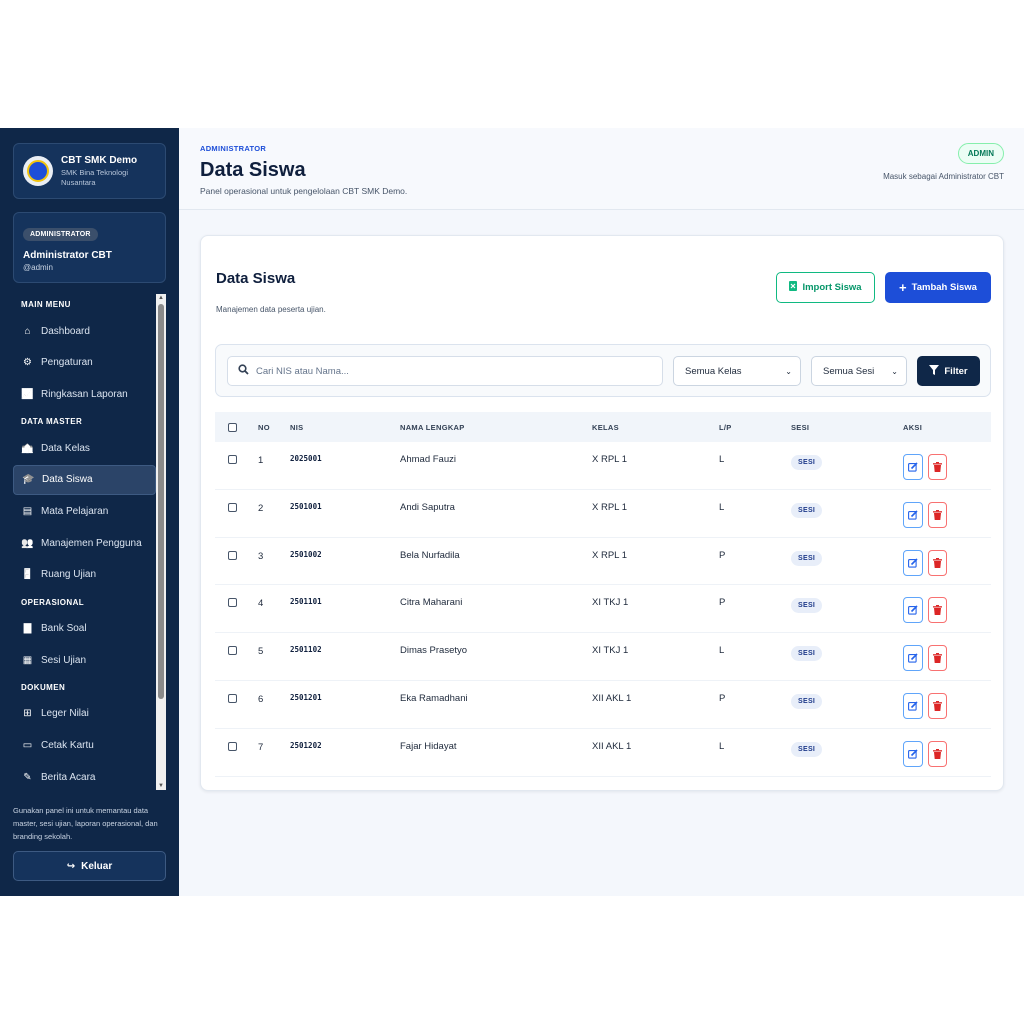 The width and height of the screenshot is (1024, 1024). What do you see at coordinates (65, 331) in the screenshot?
I see `sidebar-item-label: Dashboard` at bounding box center [65, 331].